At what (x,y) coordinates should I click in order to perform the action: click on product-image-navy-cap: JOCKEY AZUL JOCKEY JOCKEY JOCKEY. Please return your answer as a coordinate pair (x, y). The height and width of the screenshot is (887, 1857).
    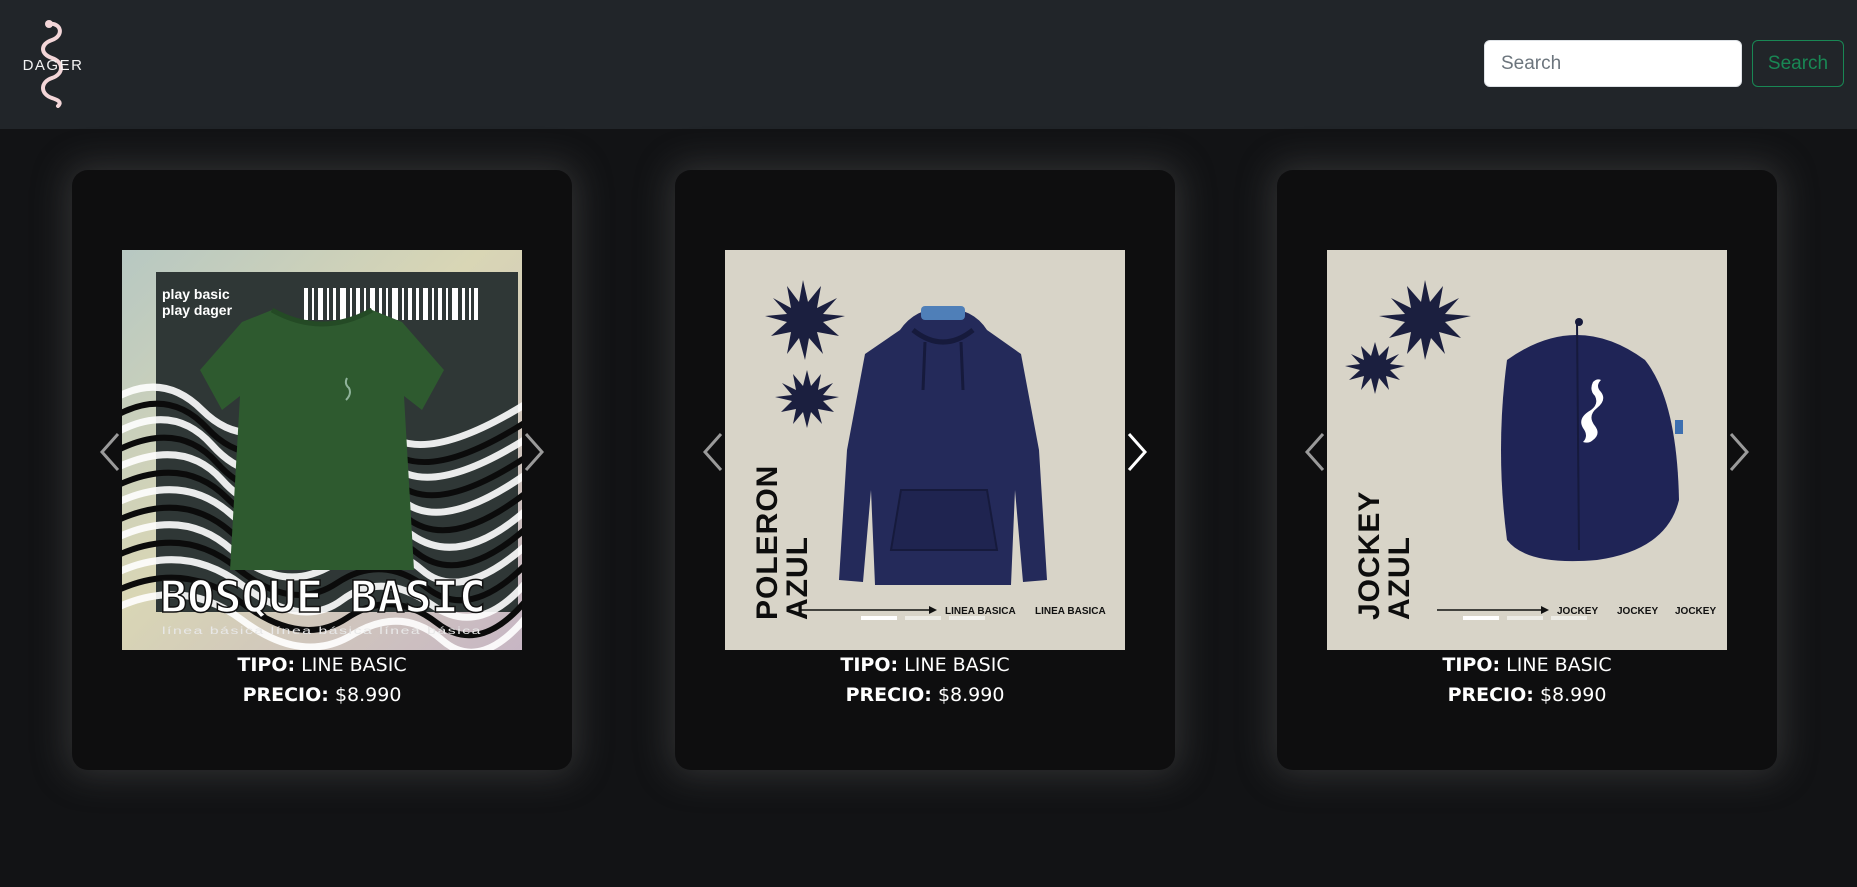
    Looking at the image, I should click on (1527, 450).